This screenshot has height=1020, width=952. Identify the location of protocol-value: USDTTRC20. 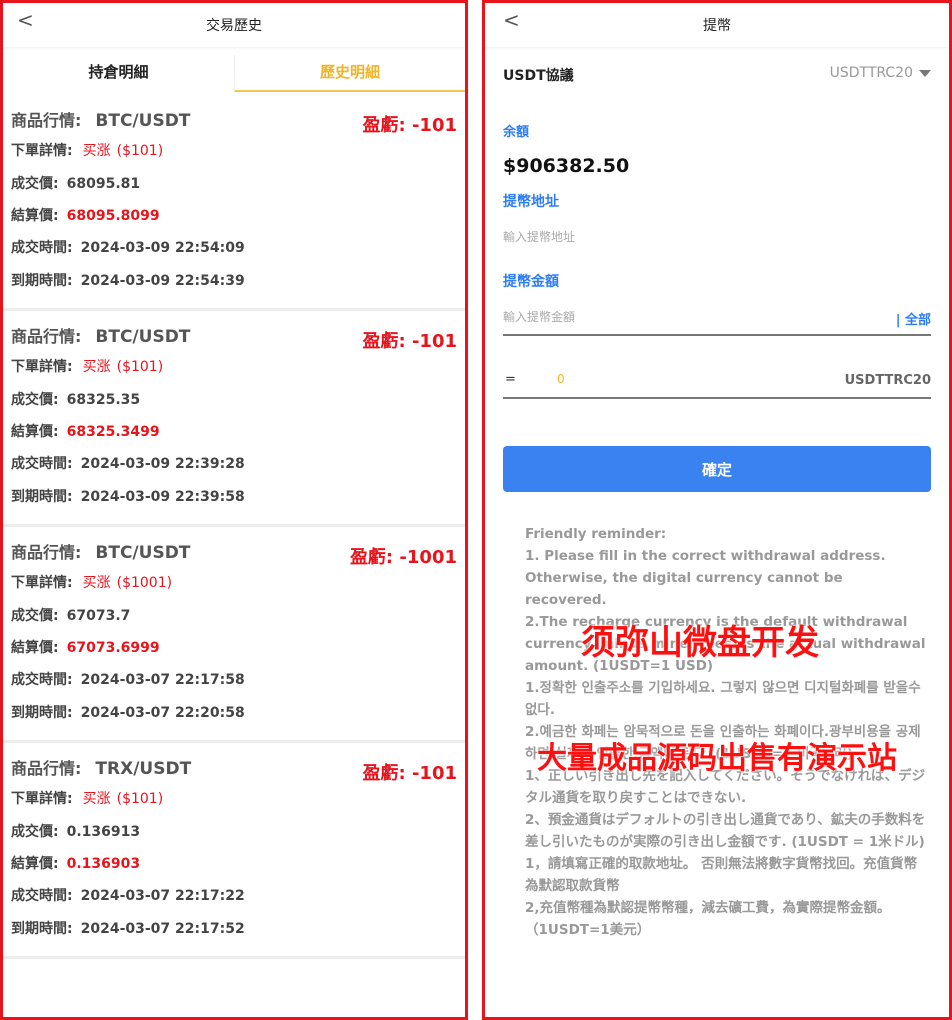
(871, 73).